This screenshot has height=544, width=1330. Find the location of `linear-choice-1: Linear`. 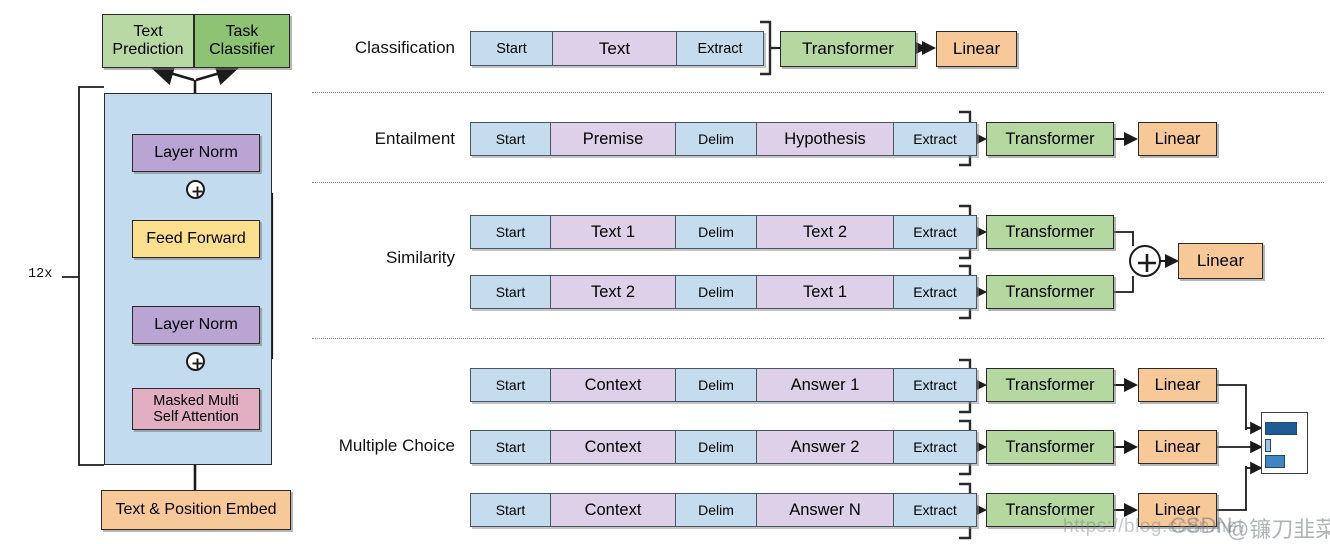

linear-choice-1: Linear is located at coordinates (1177, 385).